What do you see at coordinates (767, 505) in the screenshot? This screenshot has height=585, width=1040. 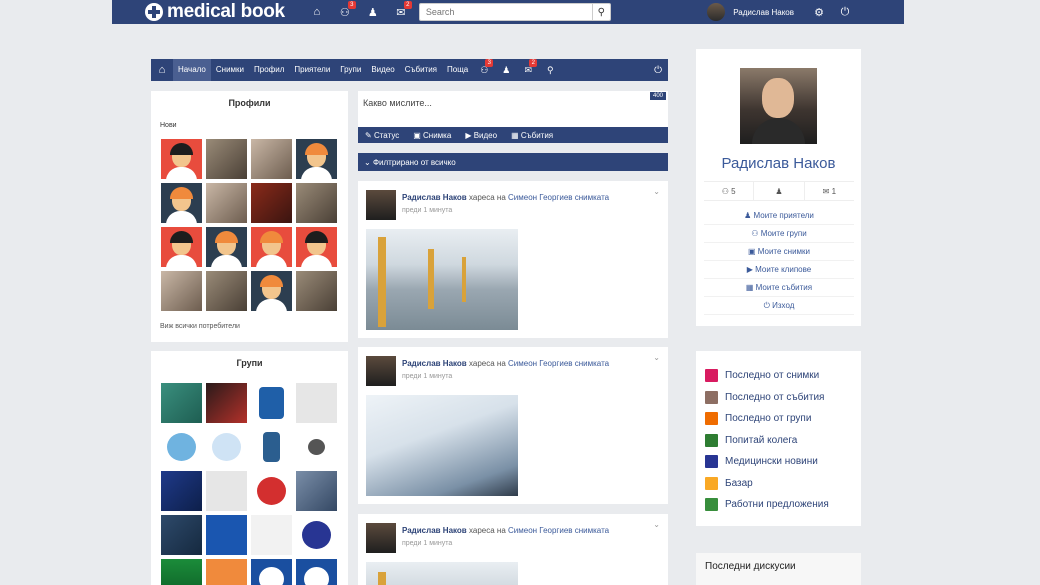 I see `job-offers-link: Работни предложения` at bounding box center [767, 505].